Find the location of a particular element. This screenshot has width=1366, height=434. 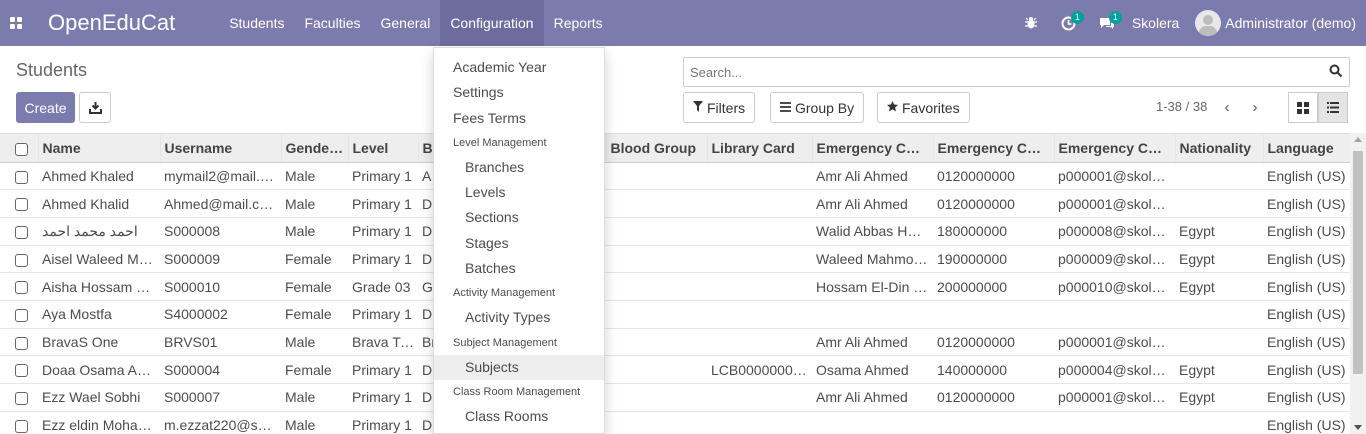

download-button is located at coordinates (95, 107).